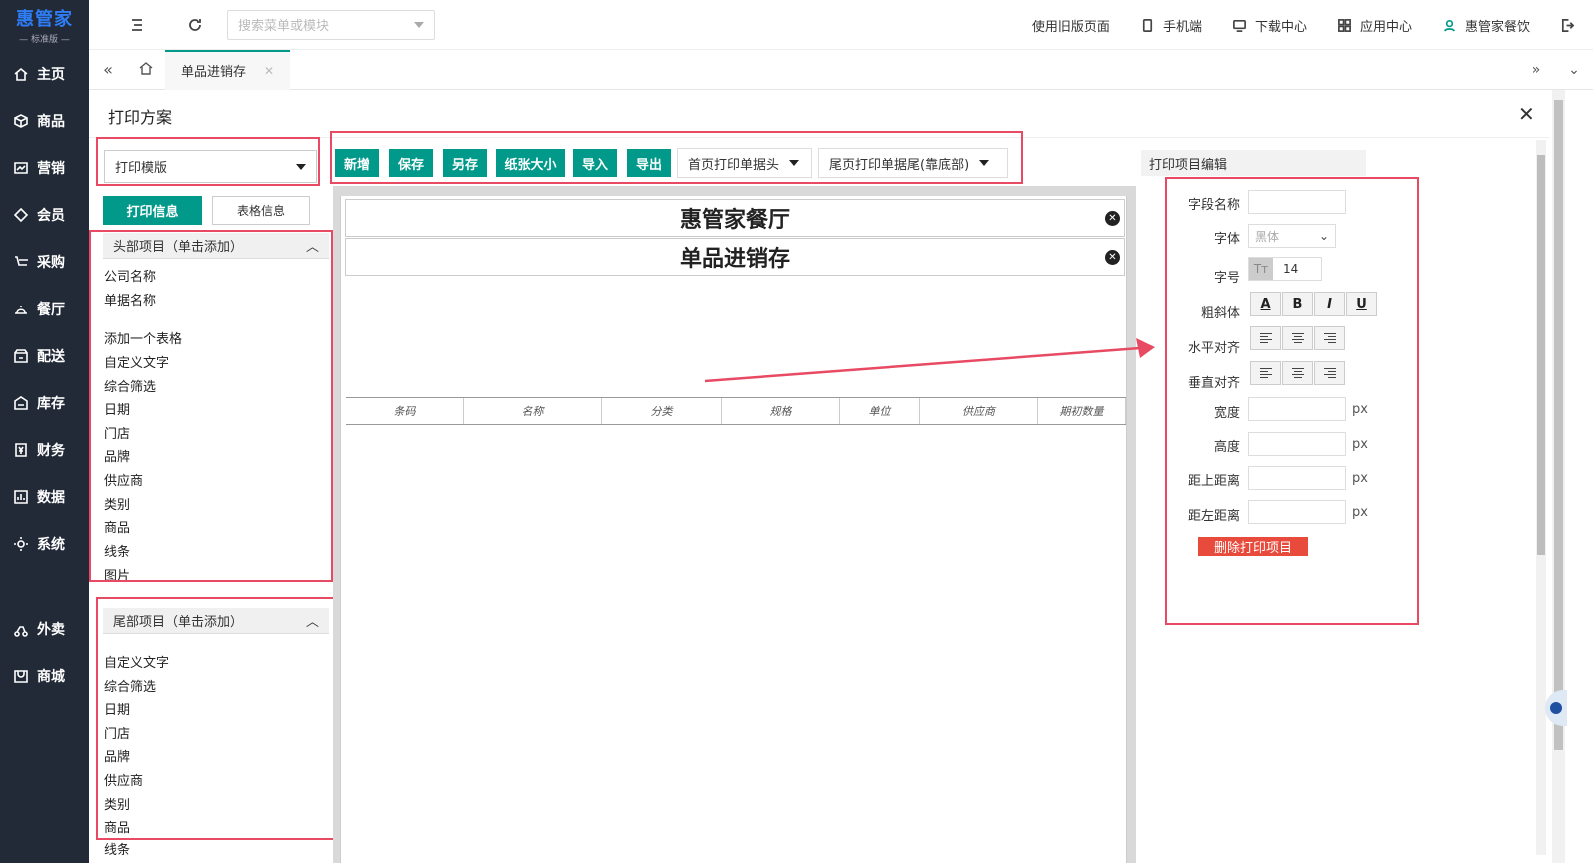  What do you see at coordinates (1280, 27) in the screenshot?
I see `download-center-label: 下载中心` at bounding box center [1280, 27].